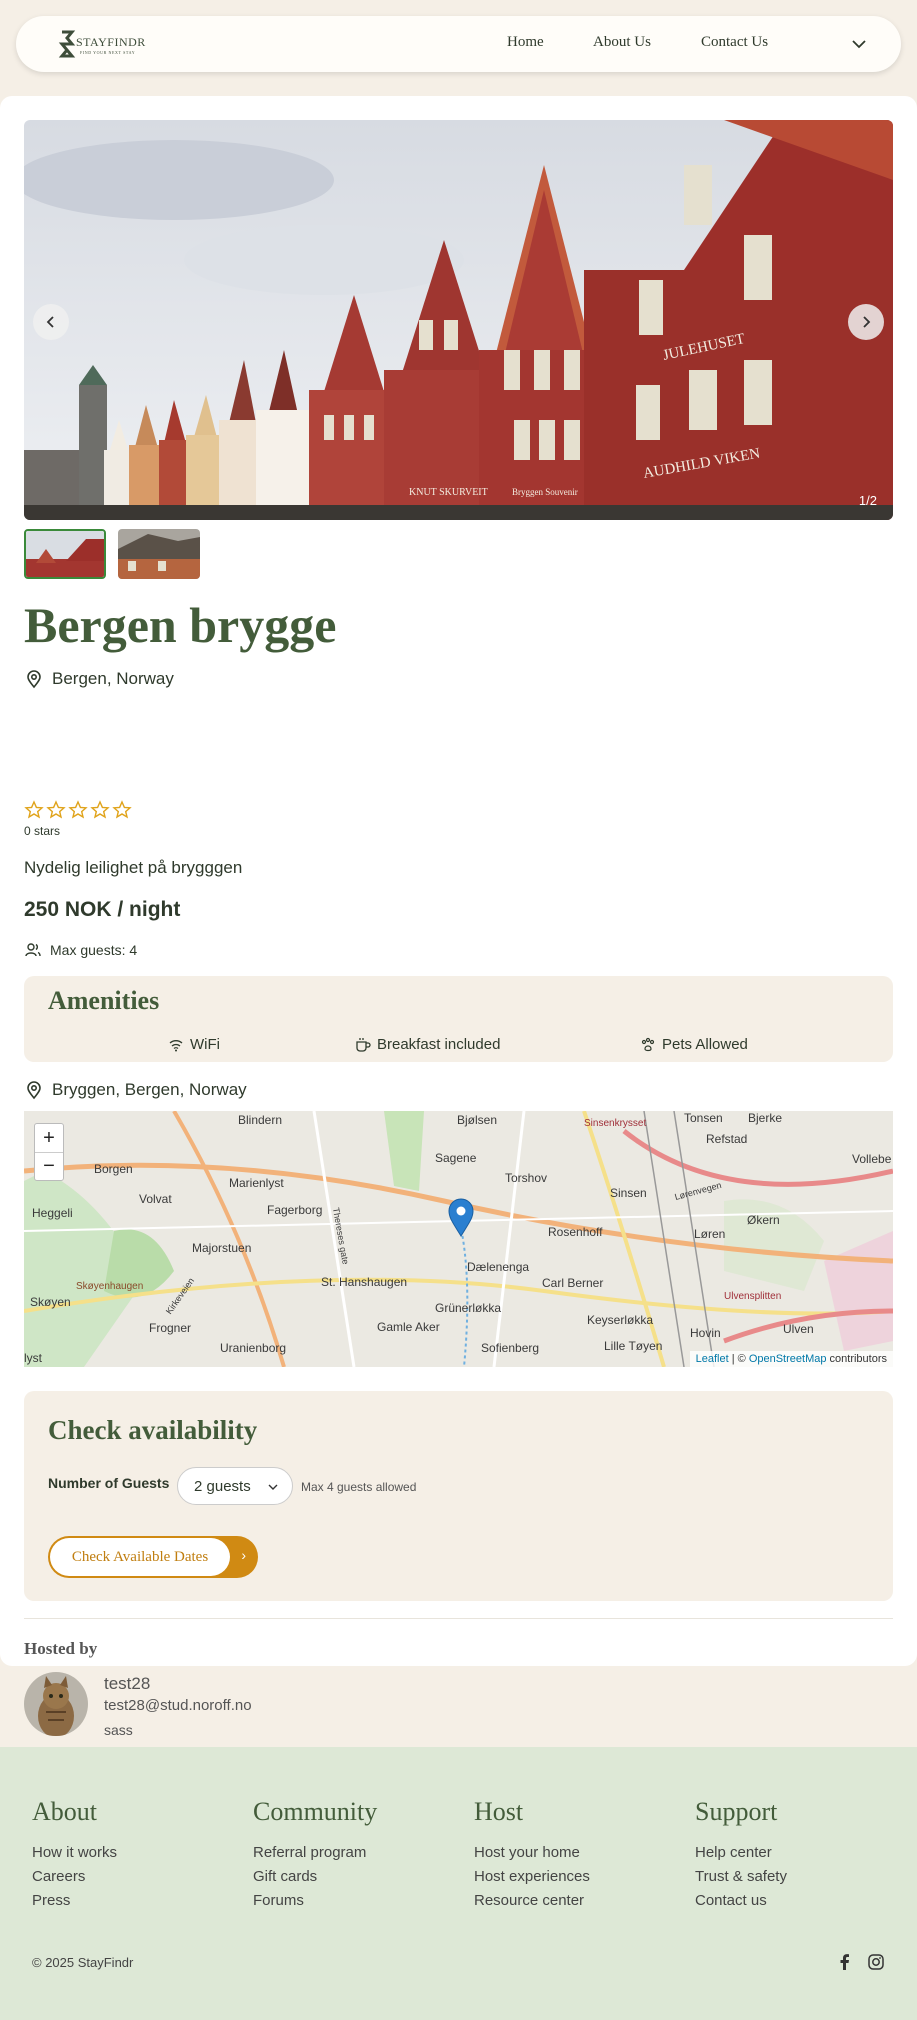 The width and height of the screenshot is (917, 2020). I want to click on carousel-prev-button, so click(51, 322).